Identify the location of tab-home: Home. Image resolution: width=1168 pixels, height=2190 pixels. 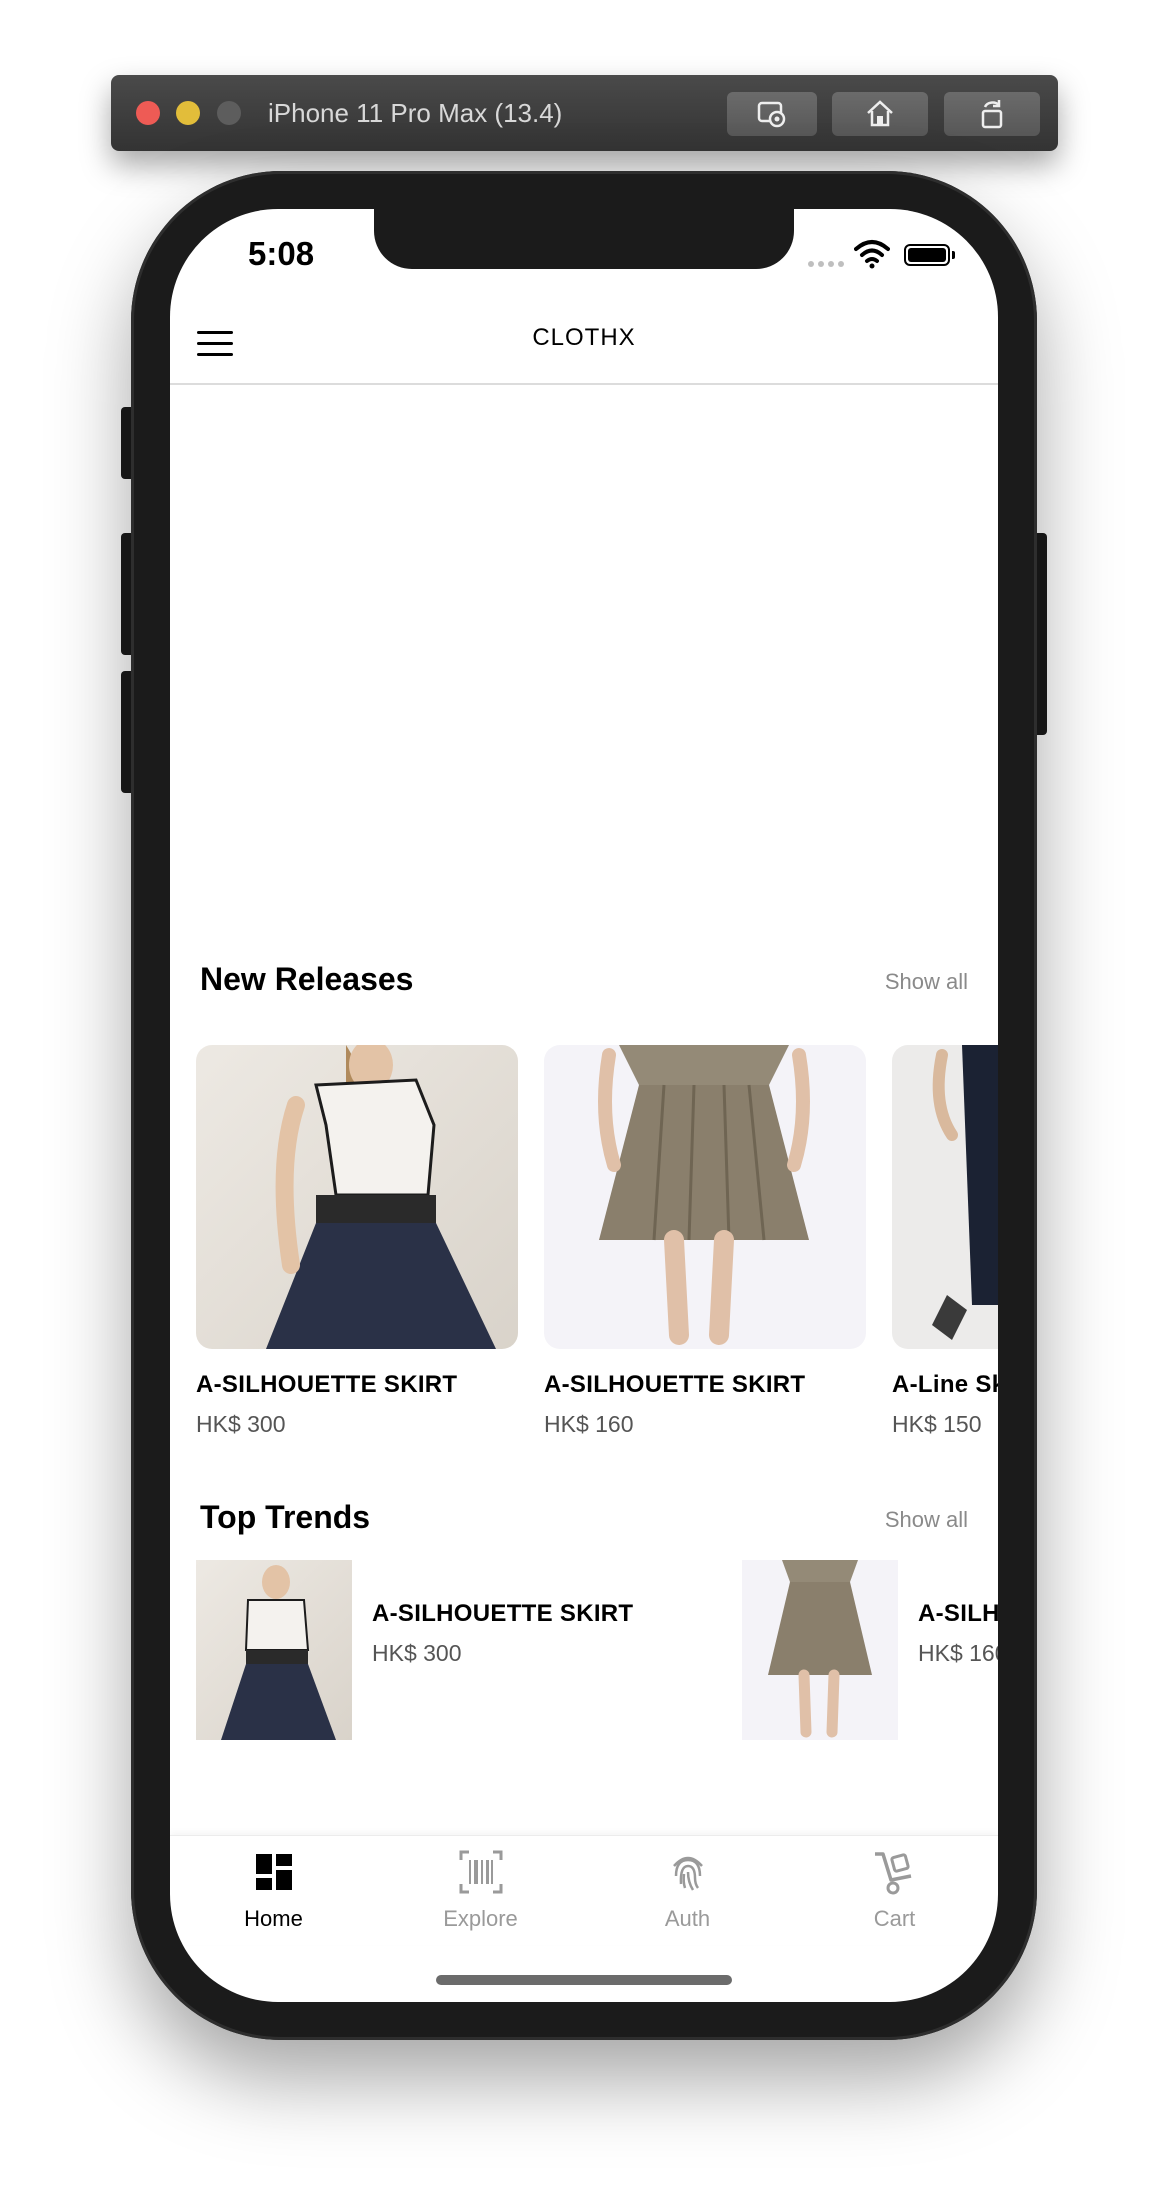
(273, 1891).